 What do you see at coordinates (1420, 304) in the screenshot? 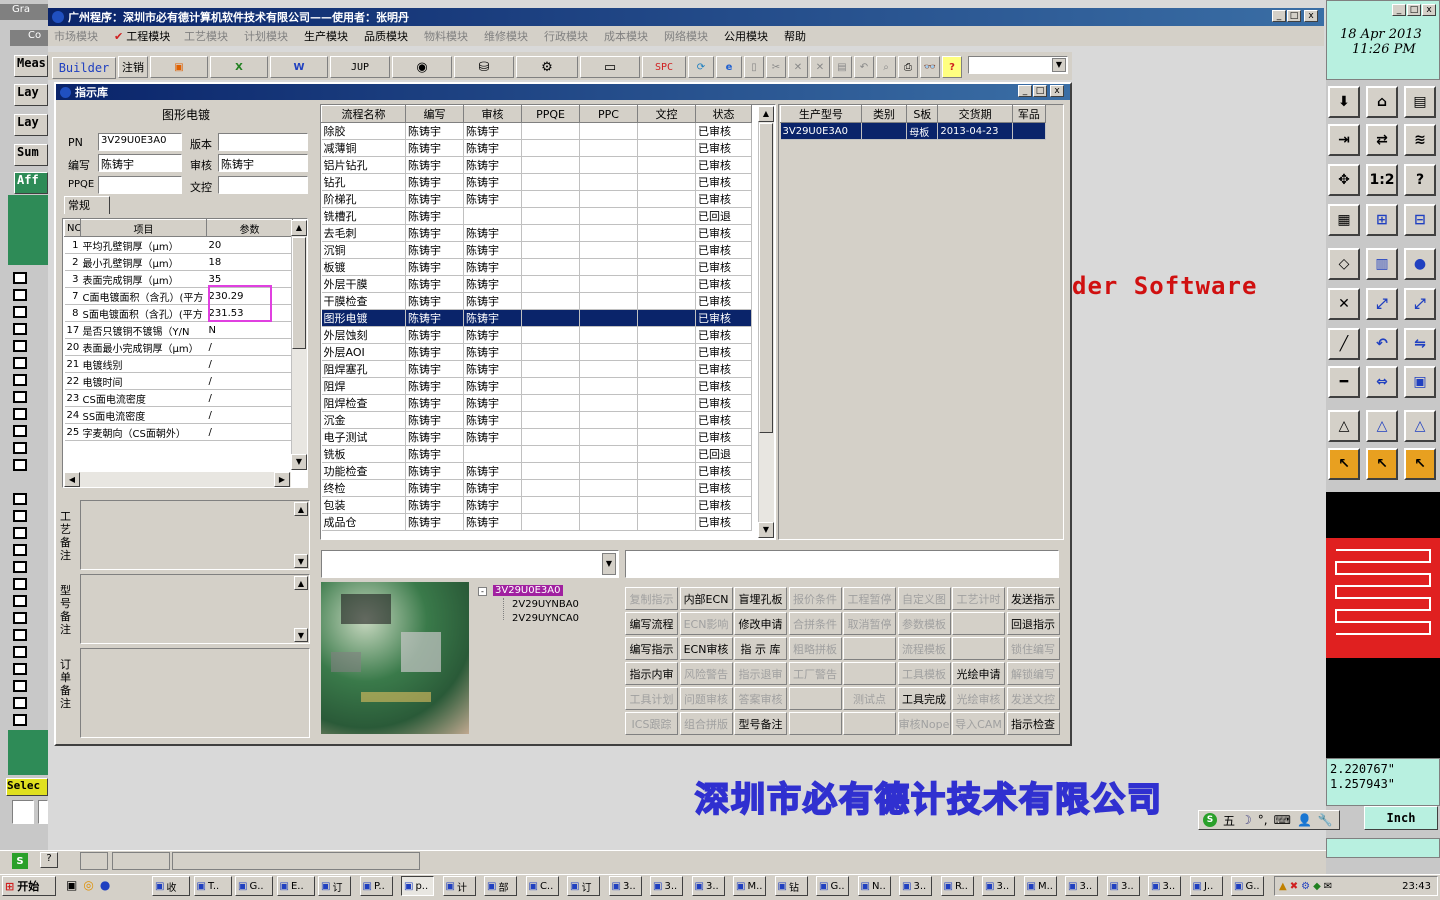
I see `connect-alt-icon: ⤢` at bounding box center [1420, 304].